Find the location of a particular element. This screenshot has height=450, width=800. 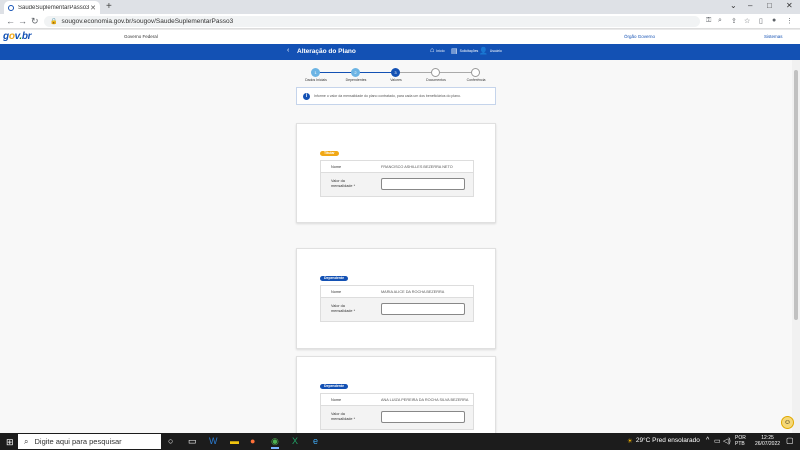

sistemas-link: Sistemas is located at coordinates (773, 36).